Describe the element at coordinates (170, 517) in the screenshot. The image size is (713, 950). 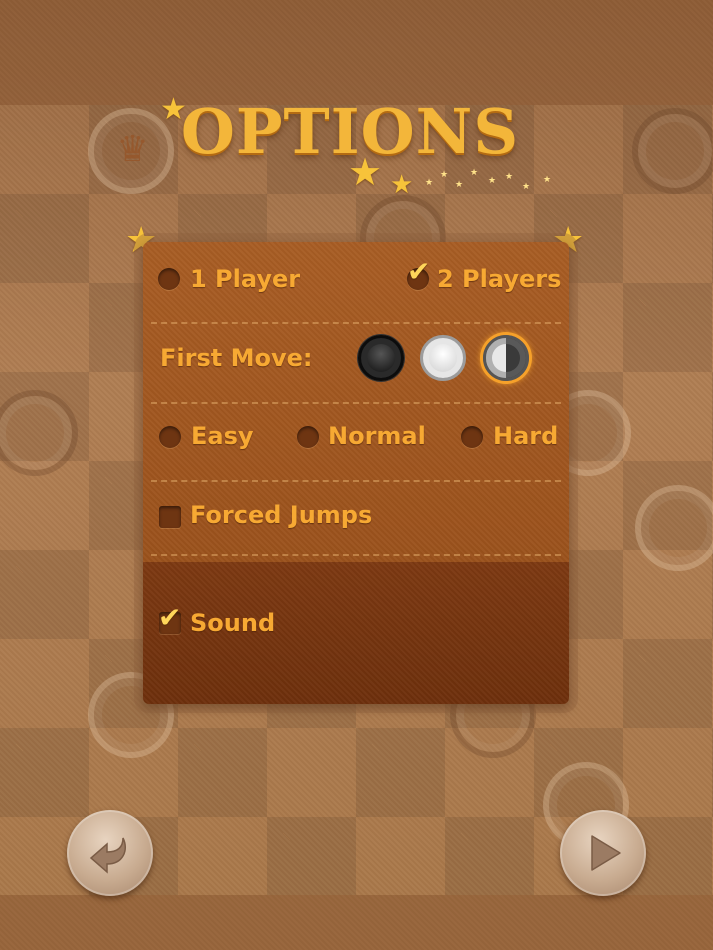
I see `forced-jumps-checkbox` at that location.